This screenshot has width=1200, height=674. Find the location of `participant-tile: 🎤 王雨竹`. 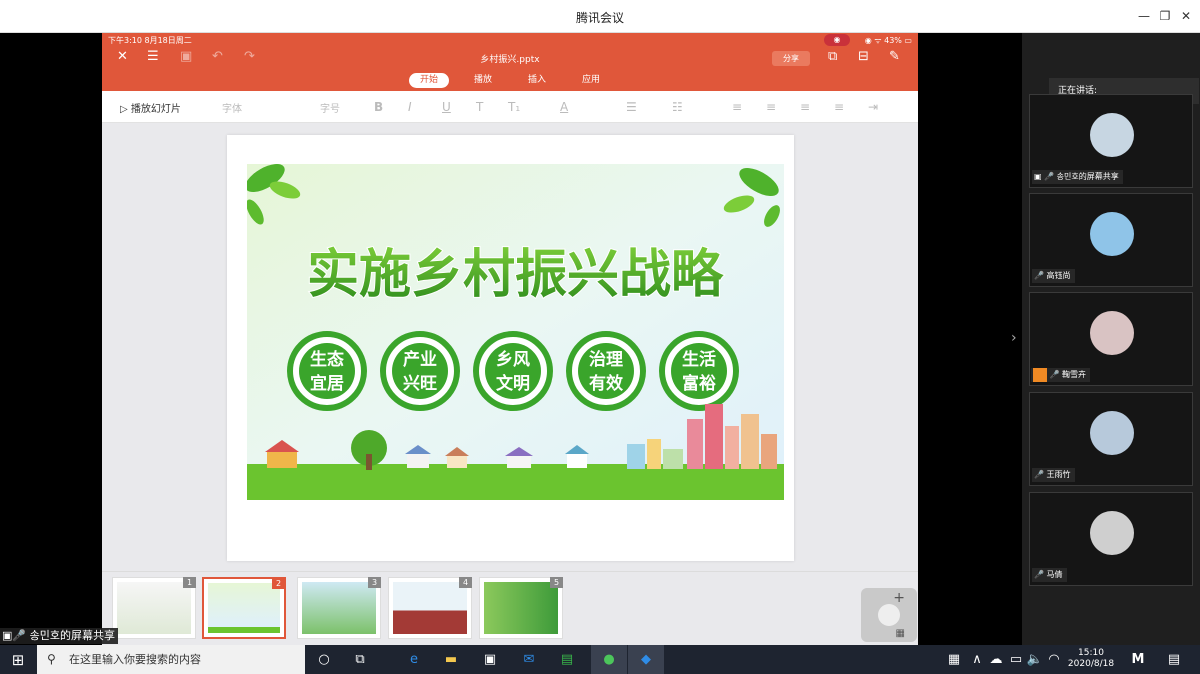

participant-tile: 🎤 王雨竹 is located at coordinates (1111, 439).